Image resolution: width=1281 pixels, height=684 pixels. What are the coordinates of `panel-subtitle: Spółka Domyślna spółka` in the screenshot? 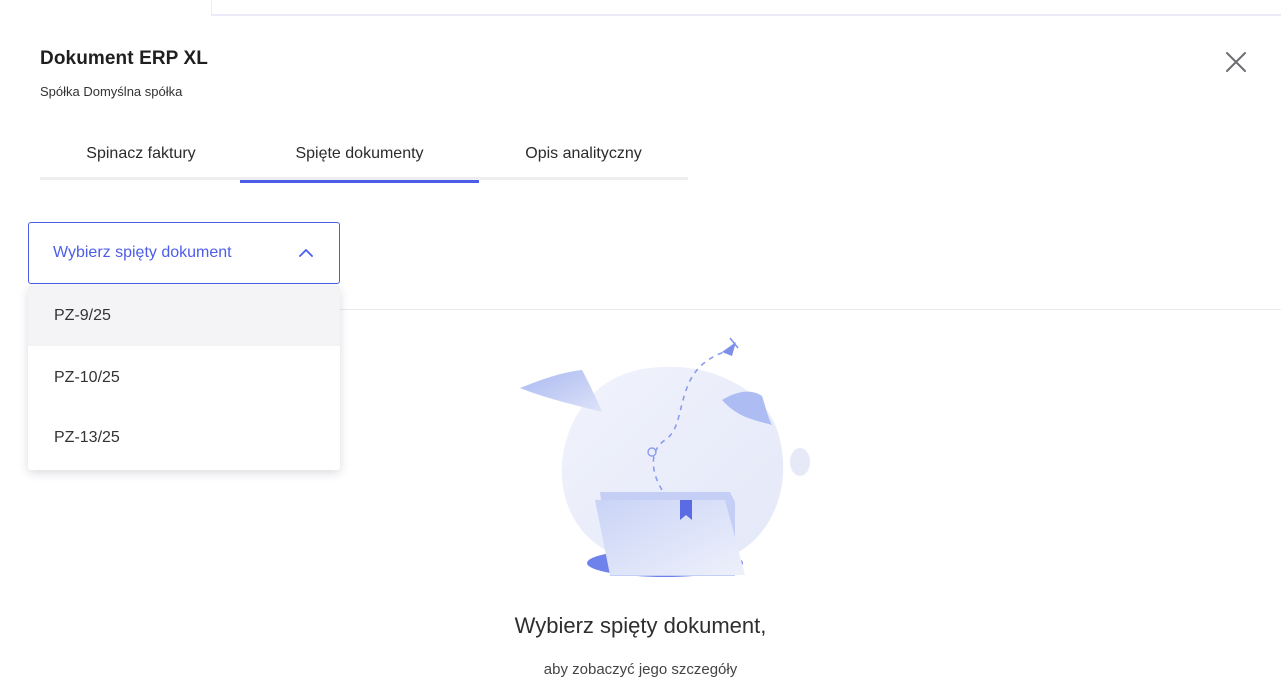 It's located at (111, 91).